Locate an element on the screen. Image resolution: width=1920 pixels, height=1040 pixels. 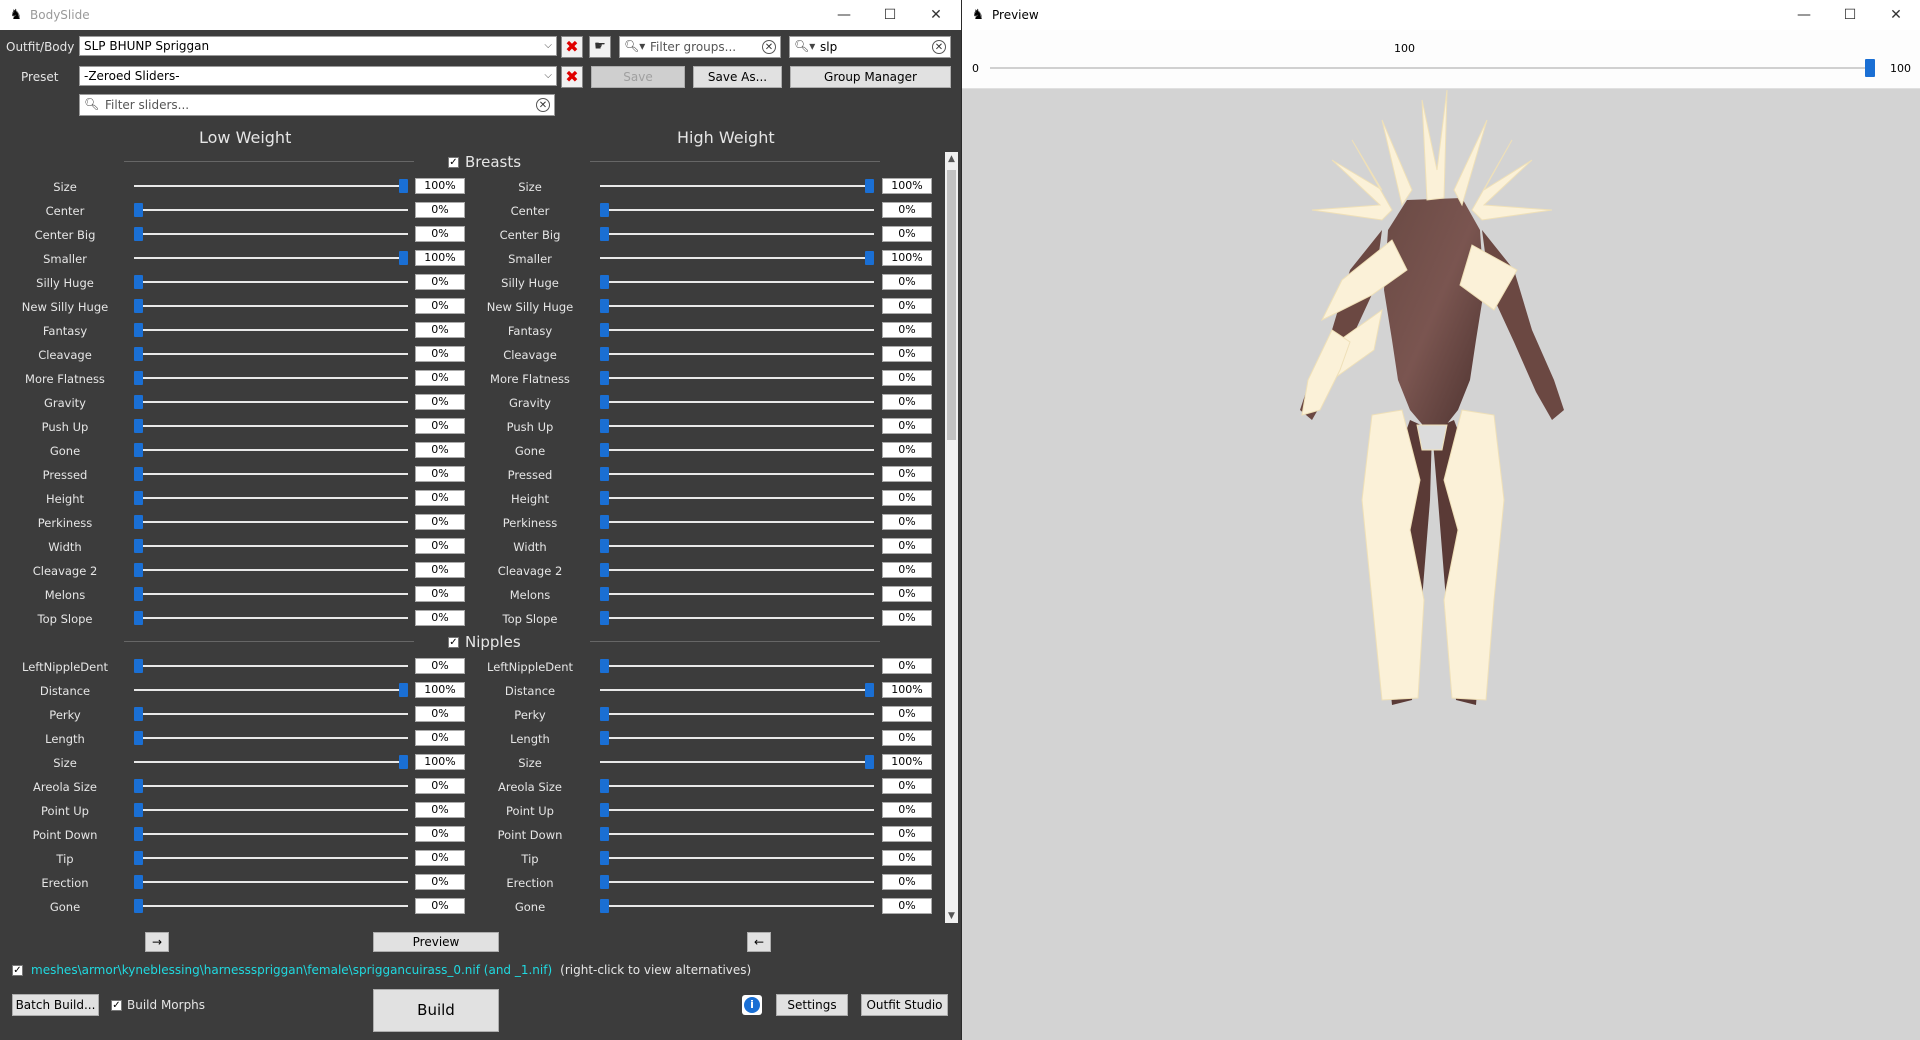
weight-slider-thumb is located at coordinates (1870, 68).